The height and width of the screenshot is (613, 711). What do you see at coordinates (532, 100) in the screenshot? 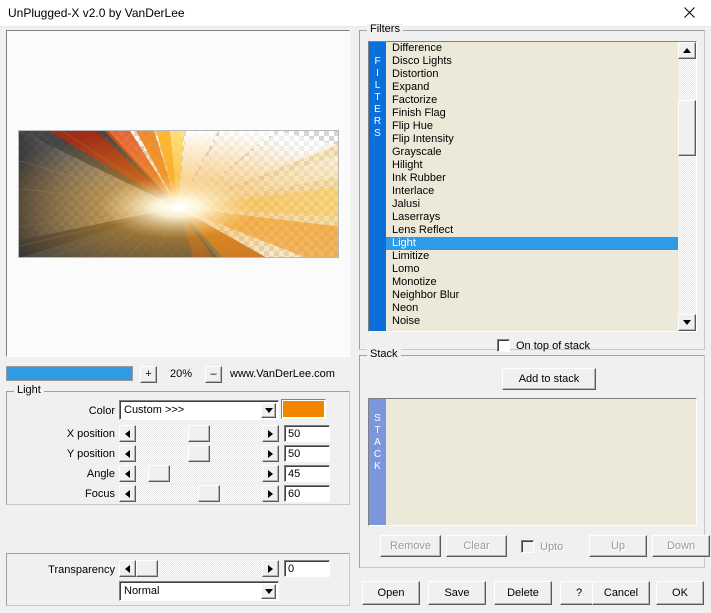
I see `filter-list-item: Factorize` at bounding box center [532, 100].